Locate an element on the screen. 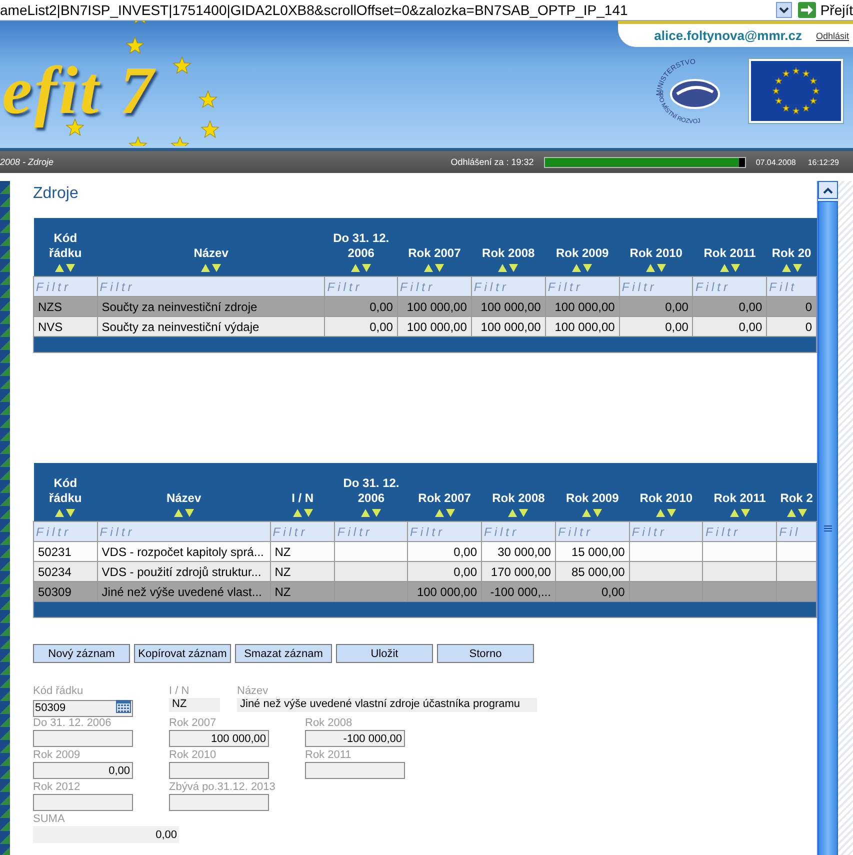 This screenshot has width=853, height=855. column-header: Rok 20 is located at coordinates (791, 247).